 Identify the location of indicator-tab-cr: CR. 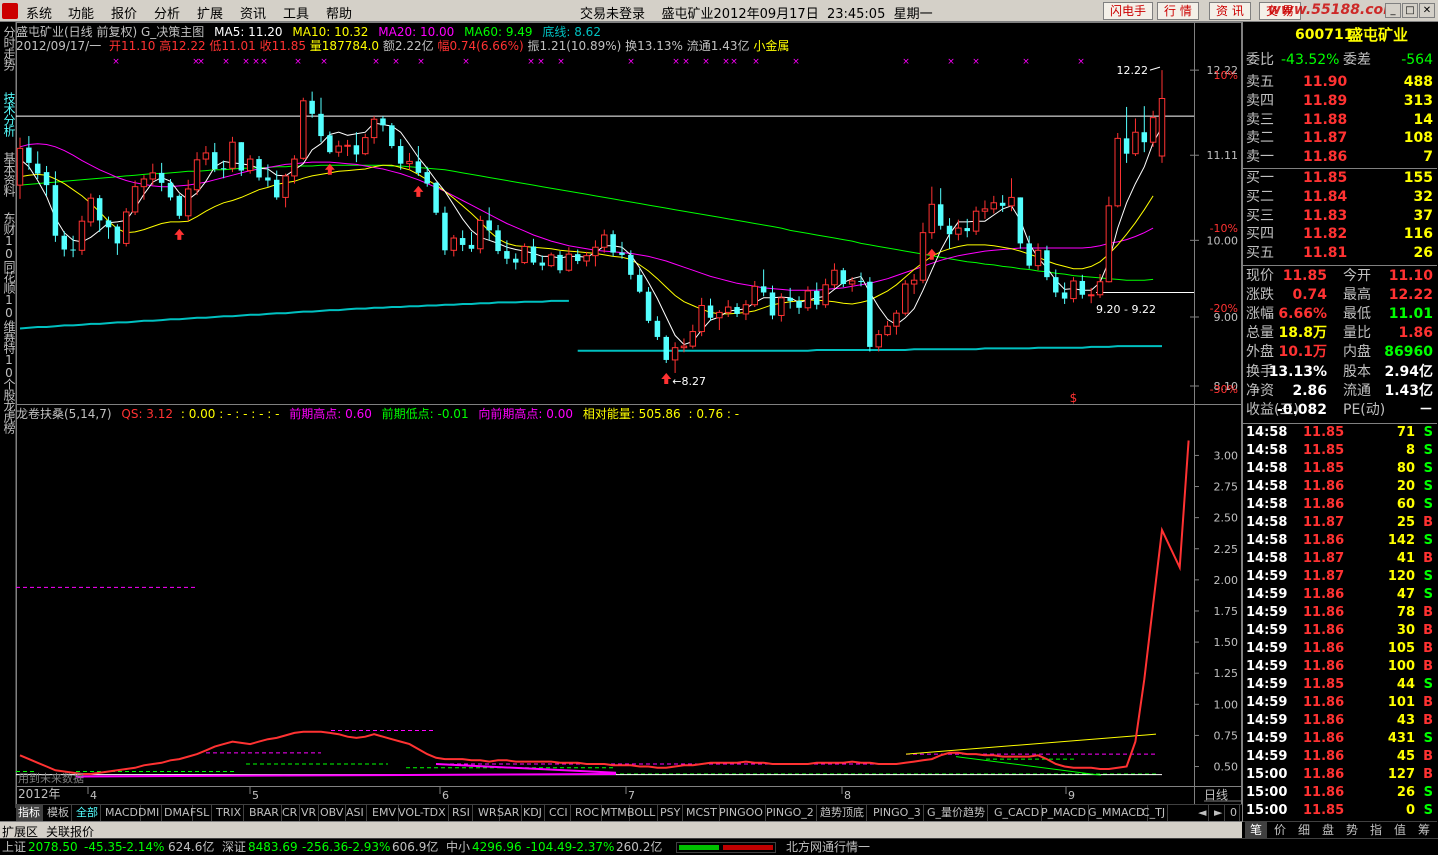
(290, 813).